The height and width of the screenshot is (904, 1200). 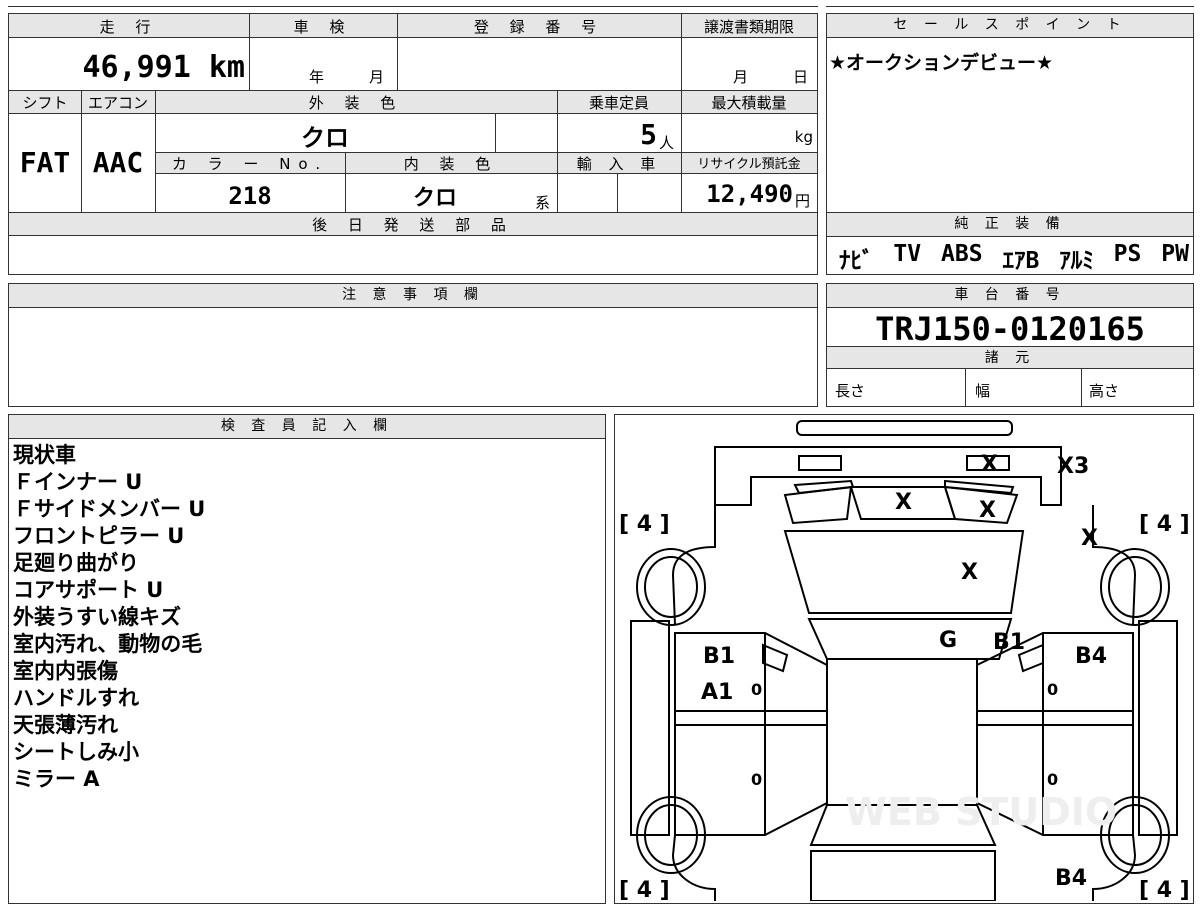 What do you see at coordinates (1010, 243) in the screenshot?
I see `equipment-box: 純 正 装 備 ﾅﾋﾞ TV ABS ｴｱB ｱﾙﾐ PS PW` at bounding box center [1010, 243].